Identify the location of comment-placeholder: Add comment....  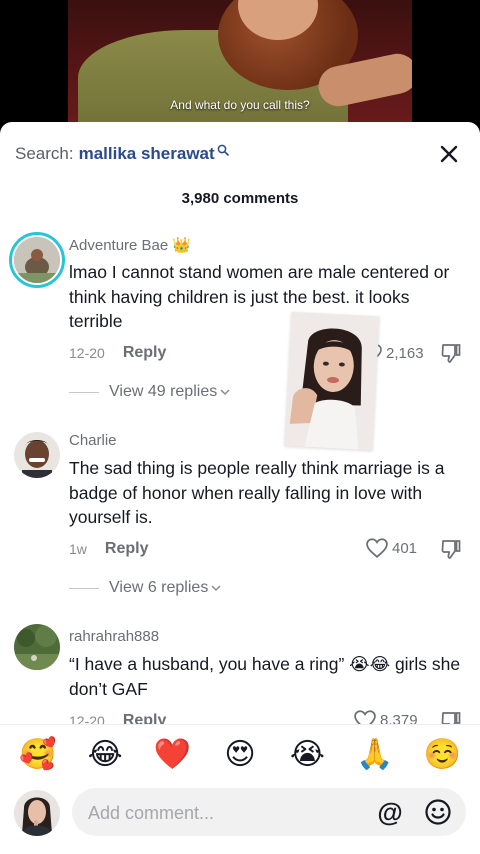
(151, 813).